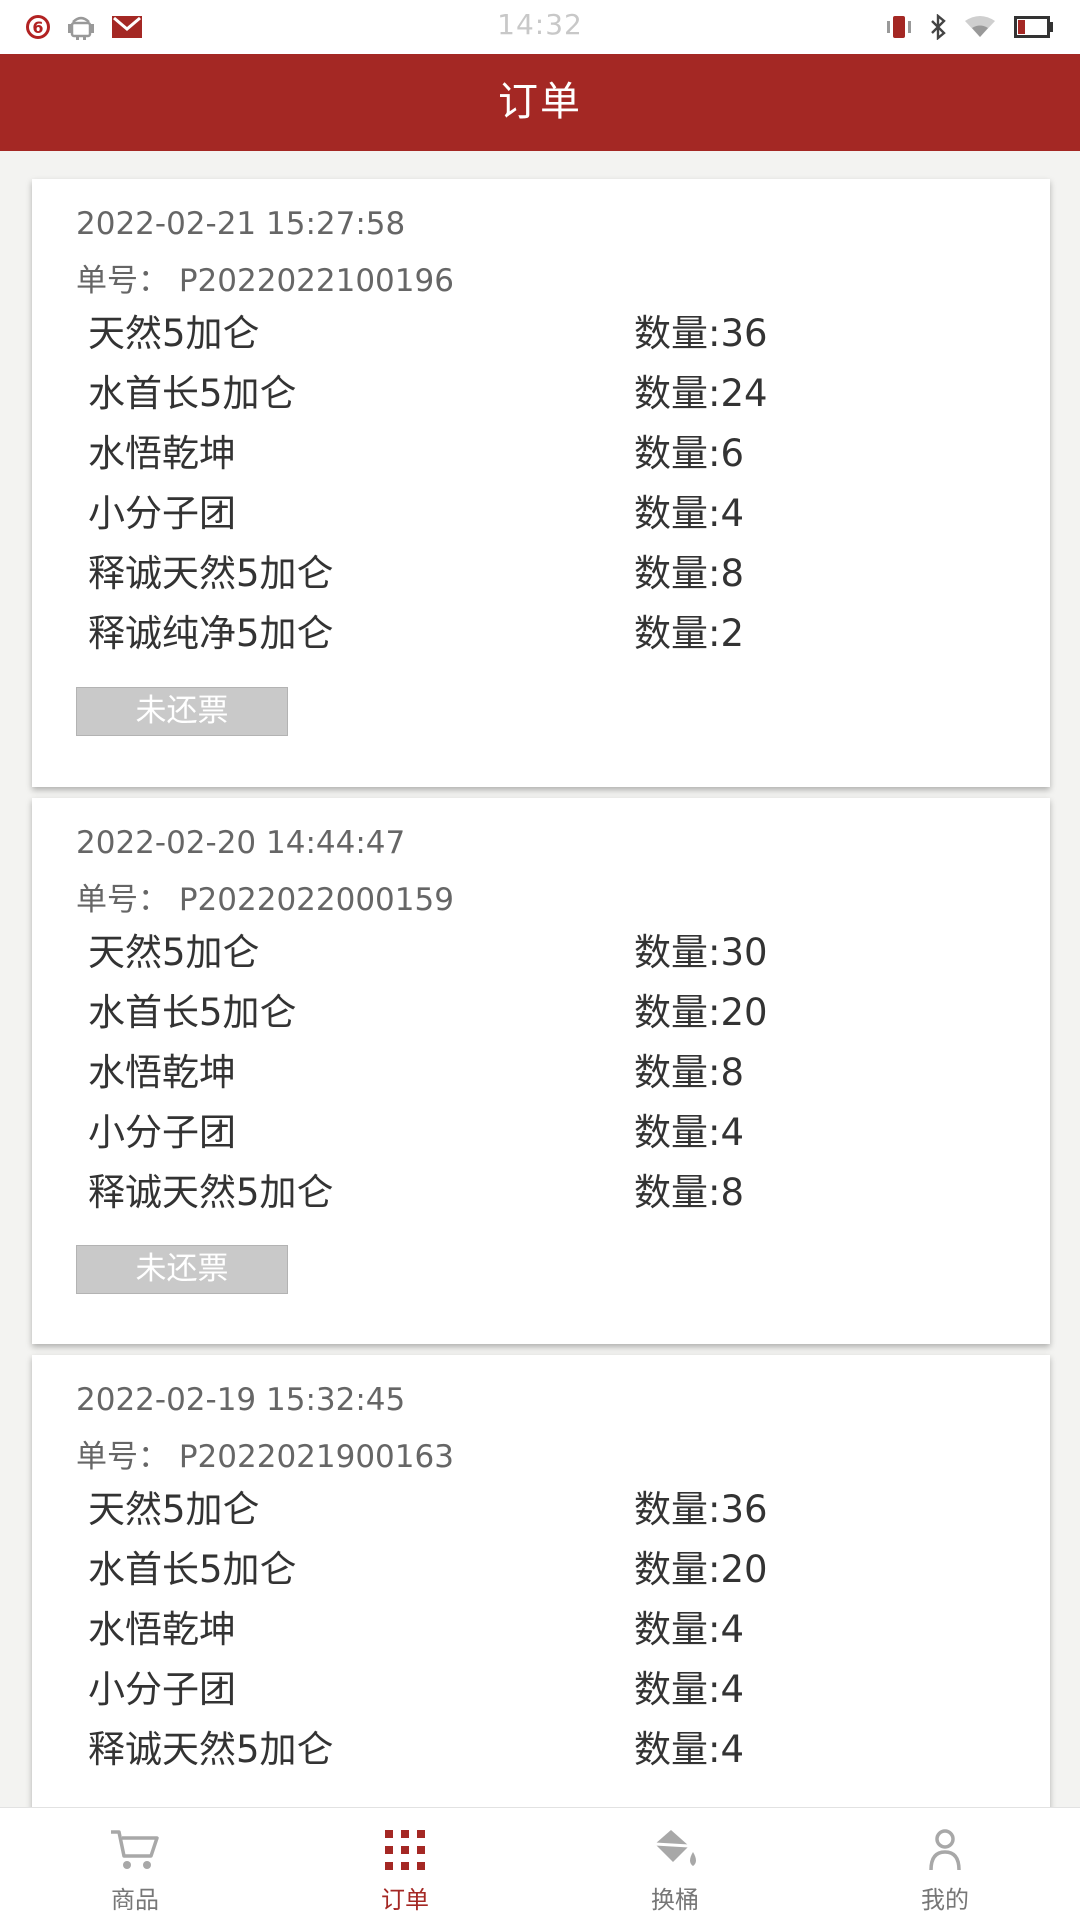  I want to click on app-header: 订单, so click(540, 102).